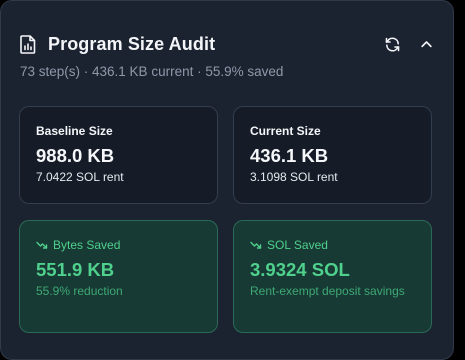 The width and height of the screenshot is (465, 360). I want to click on card-label-row: SOL Saved, so click(332, 245).